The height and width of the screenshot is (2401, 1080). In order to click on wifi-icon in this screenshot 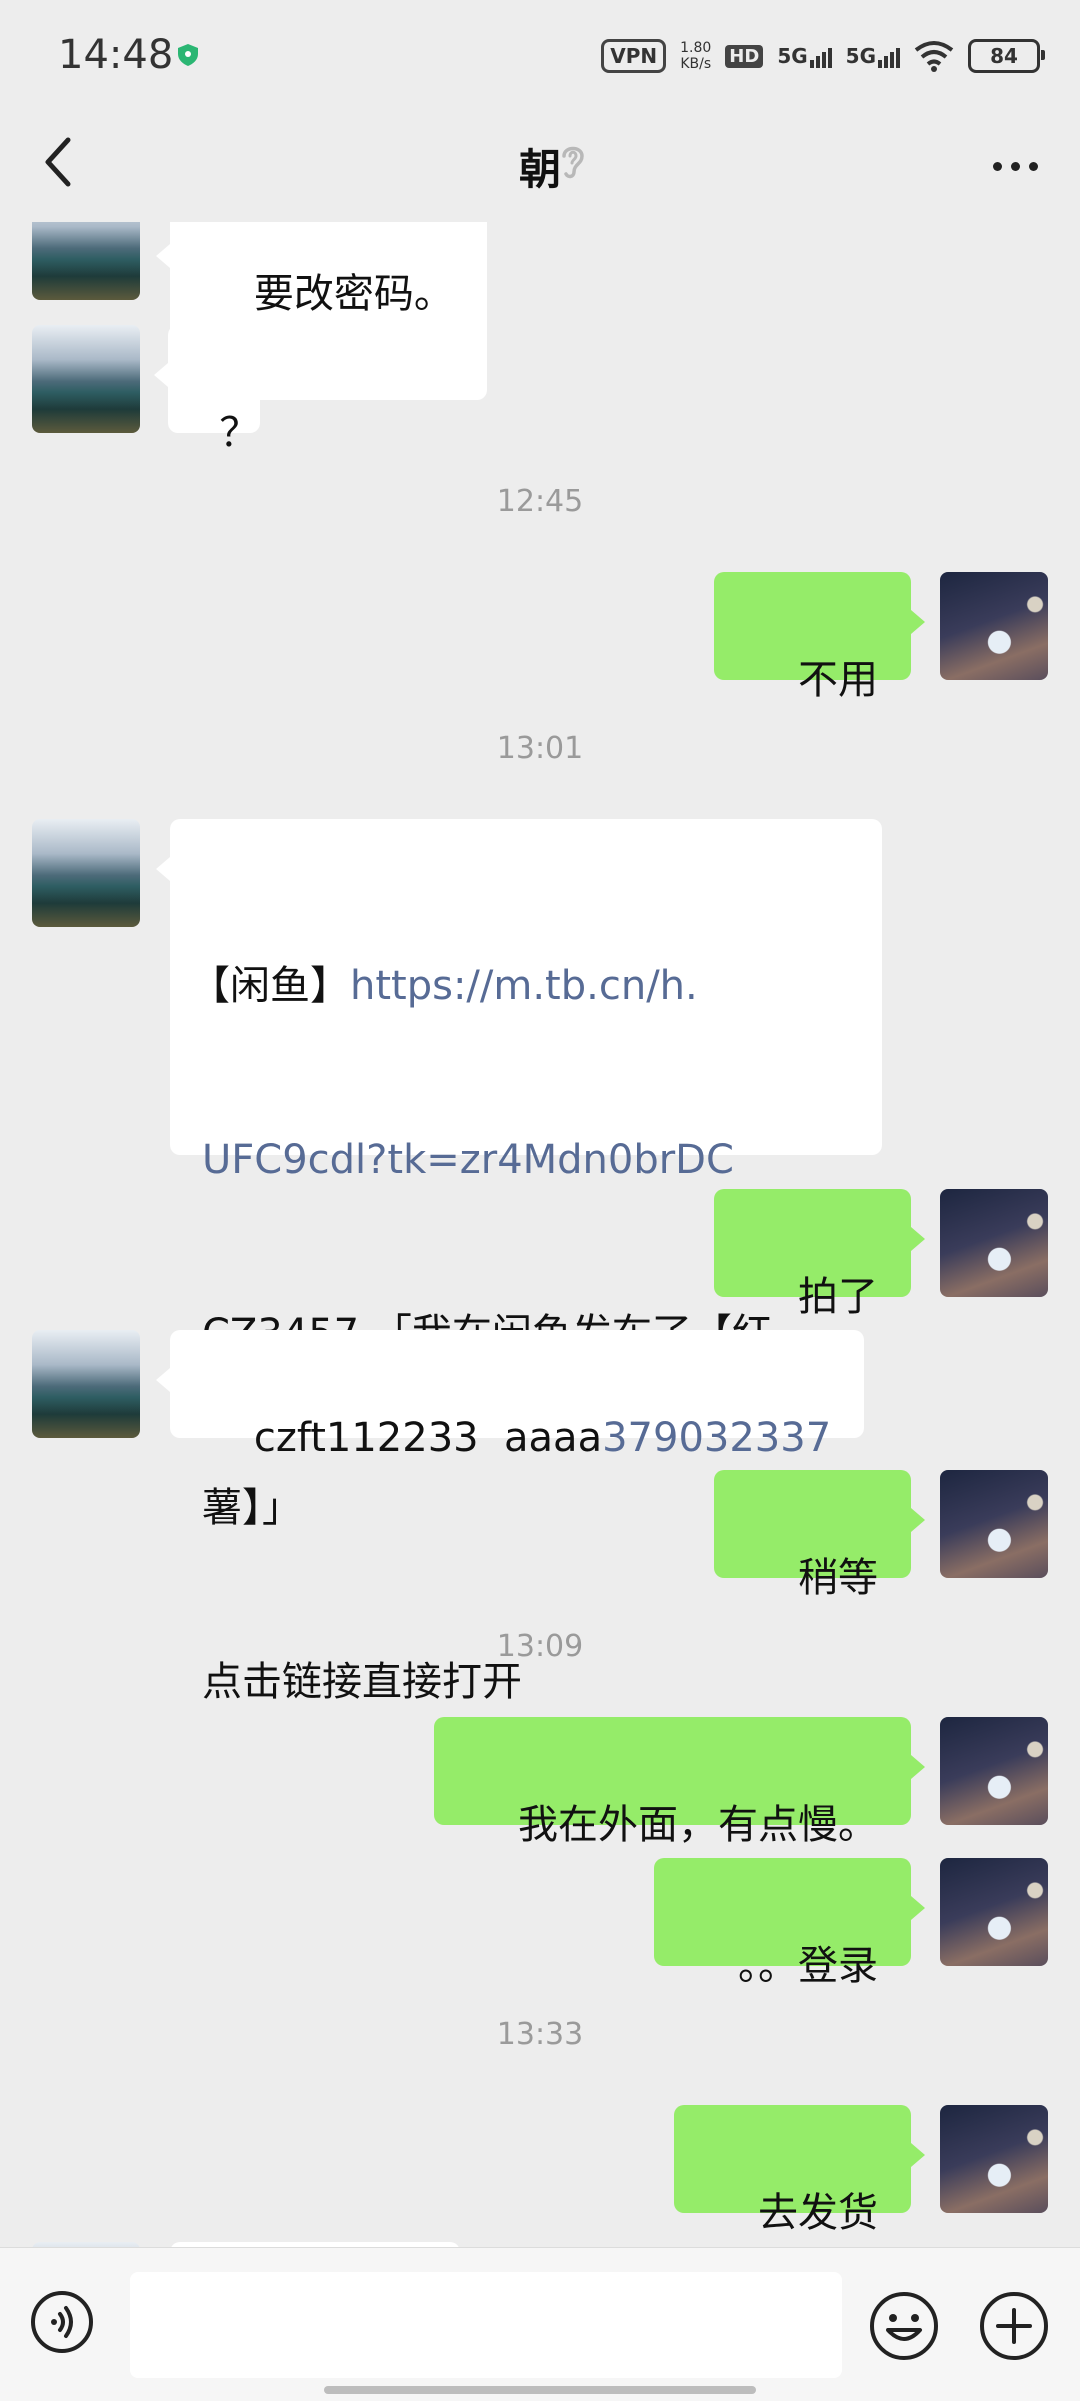, I will do `click(934, 56)`.